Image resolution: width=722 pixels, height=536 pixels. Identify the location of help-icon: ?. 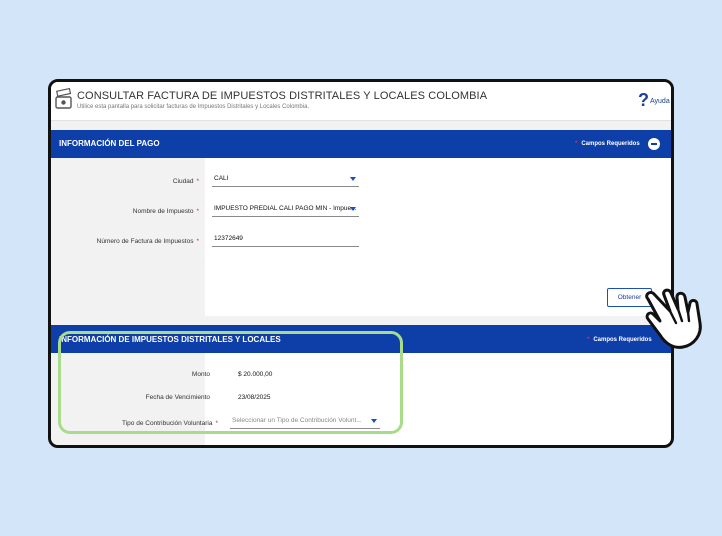
(643, 100).